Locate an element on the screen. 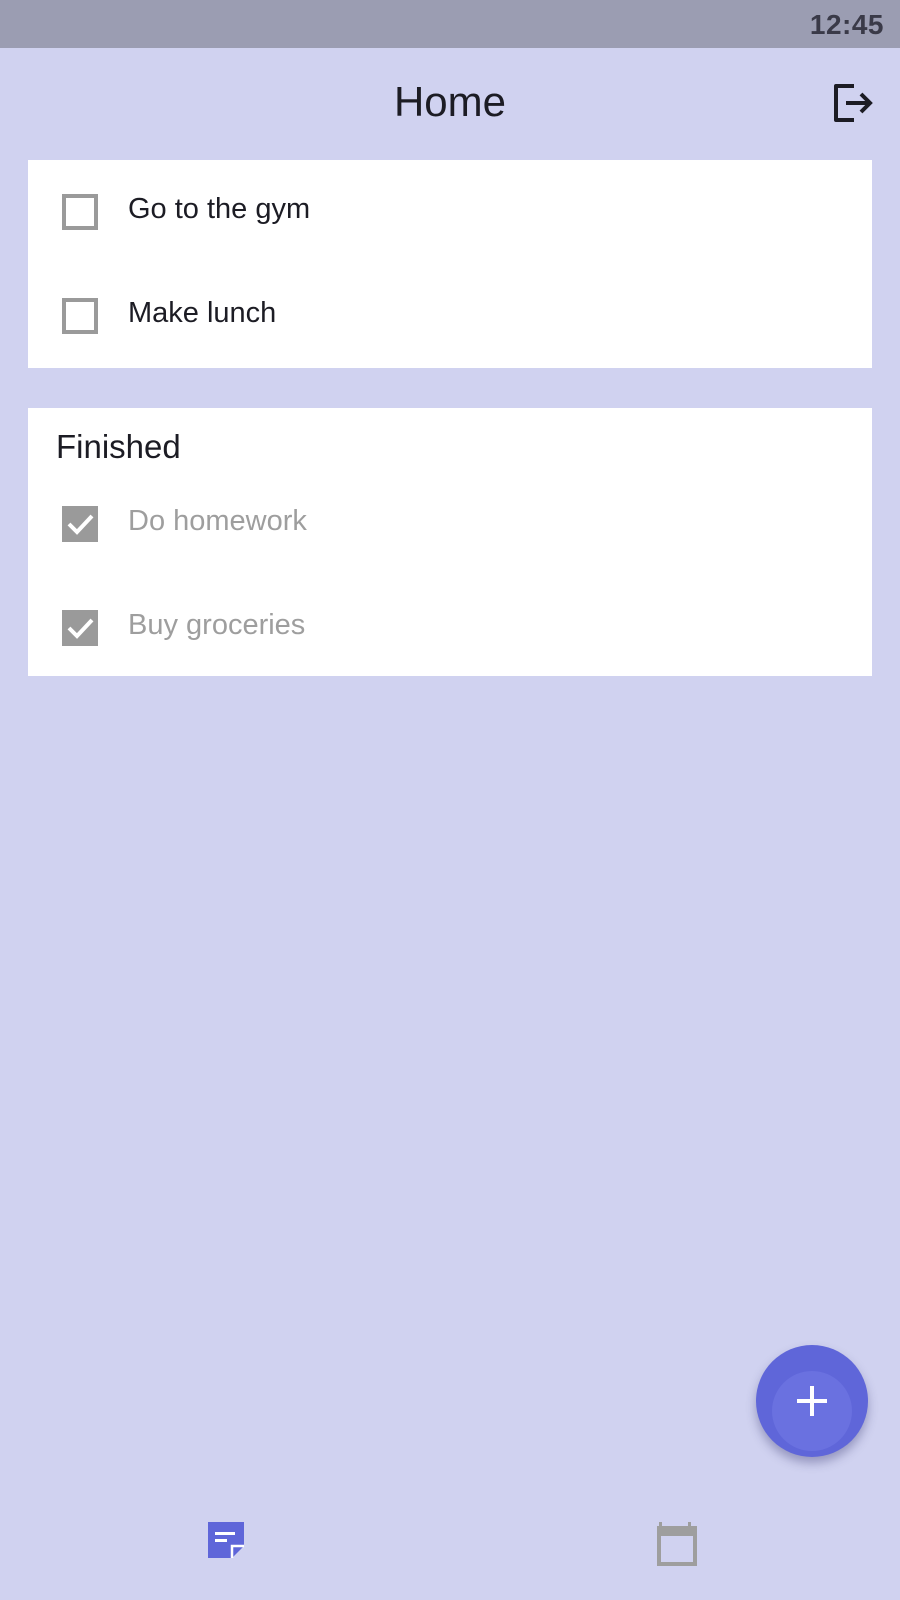 The width and height of the screenshot is (900, 1600). logout-icon is located at coordinates (853, 103).